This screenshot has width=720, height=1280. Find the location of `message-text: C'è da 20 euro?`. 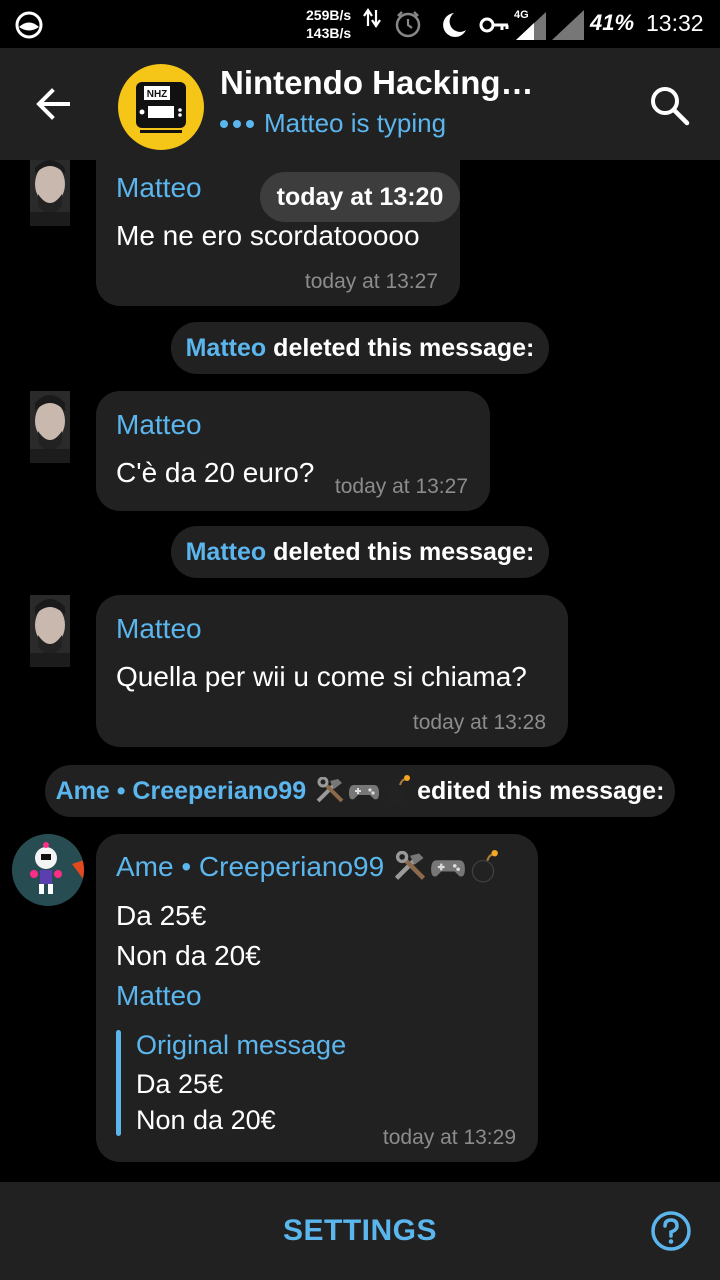

message-text: C'è da 20 euro? is located at coordinates (215, 472).